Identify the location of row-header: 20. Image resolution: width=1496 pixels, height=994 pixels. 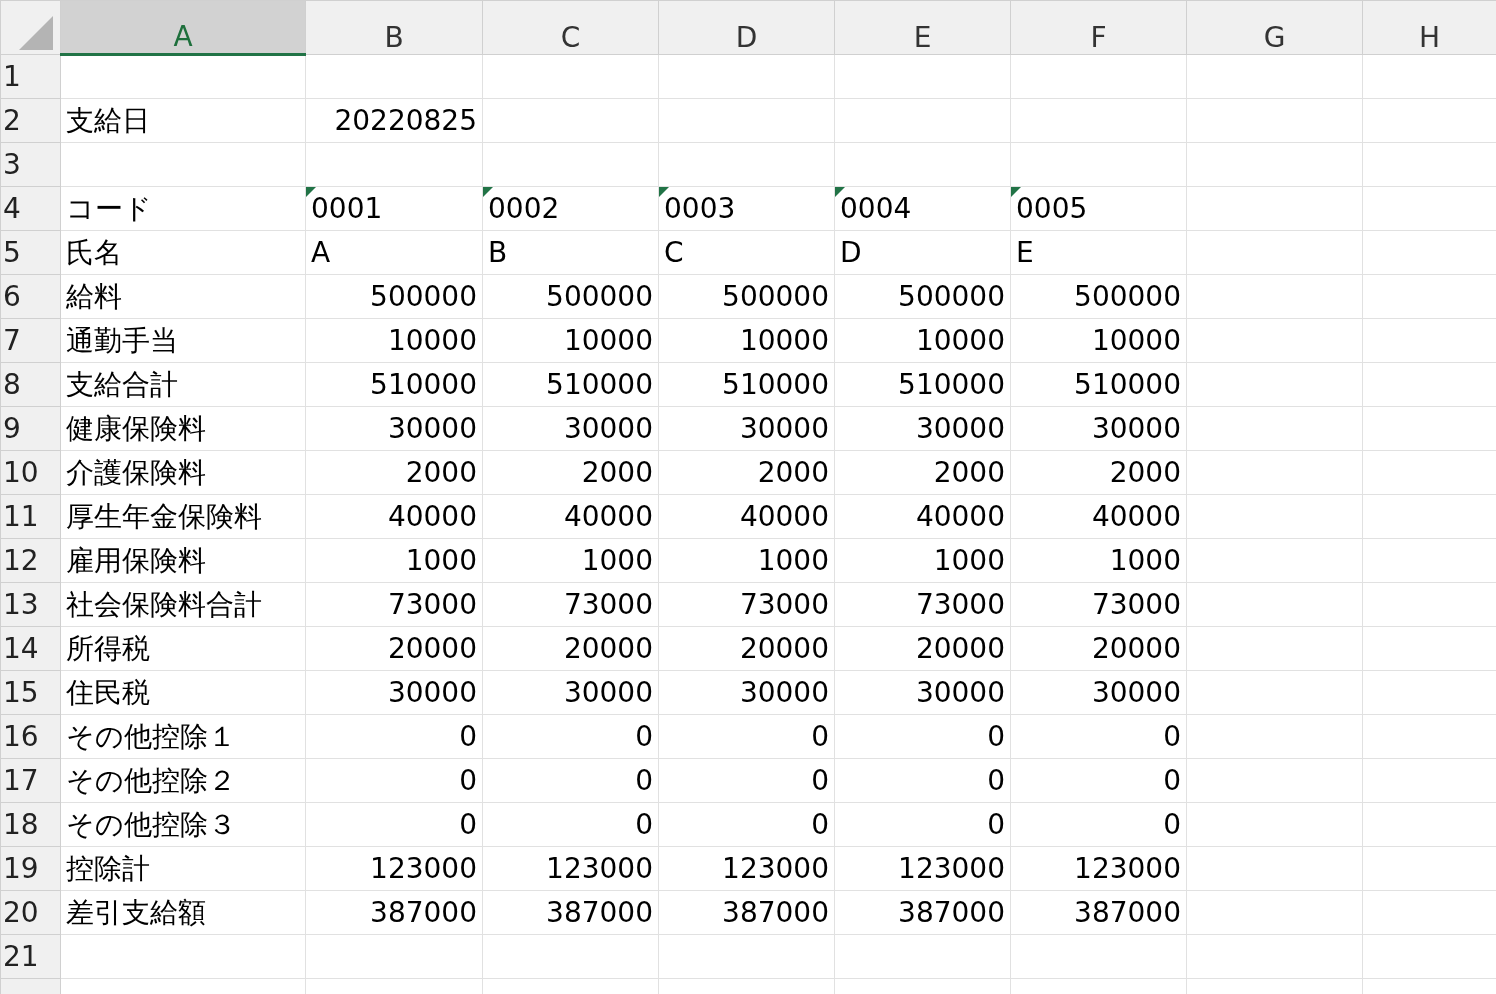
(30, 912).